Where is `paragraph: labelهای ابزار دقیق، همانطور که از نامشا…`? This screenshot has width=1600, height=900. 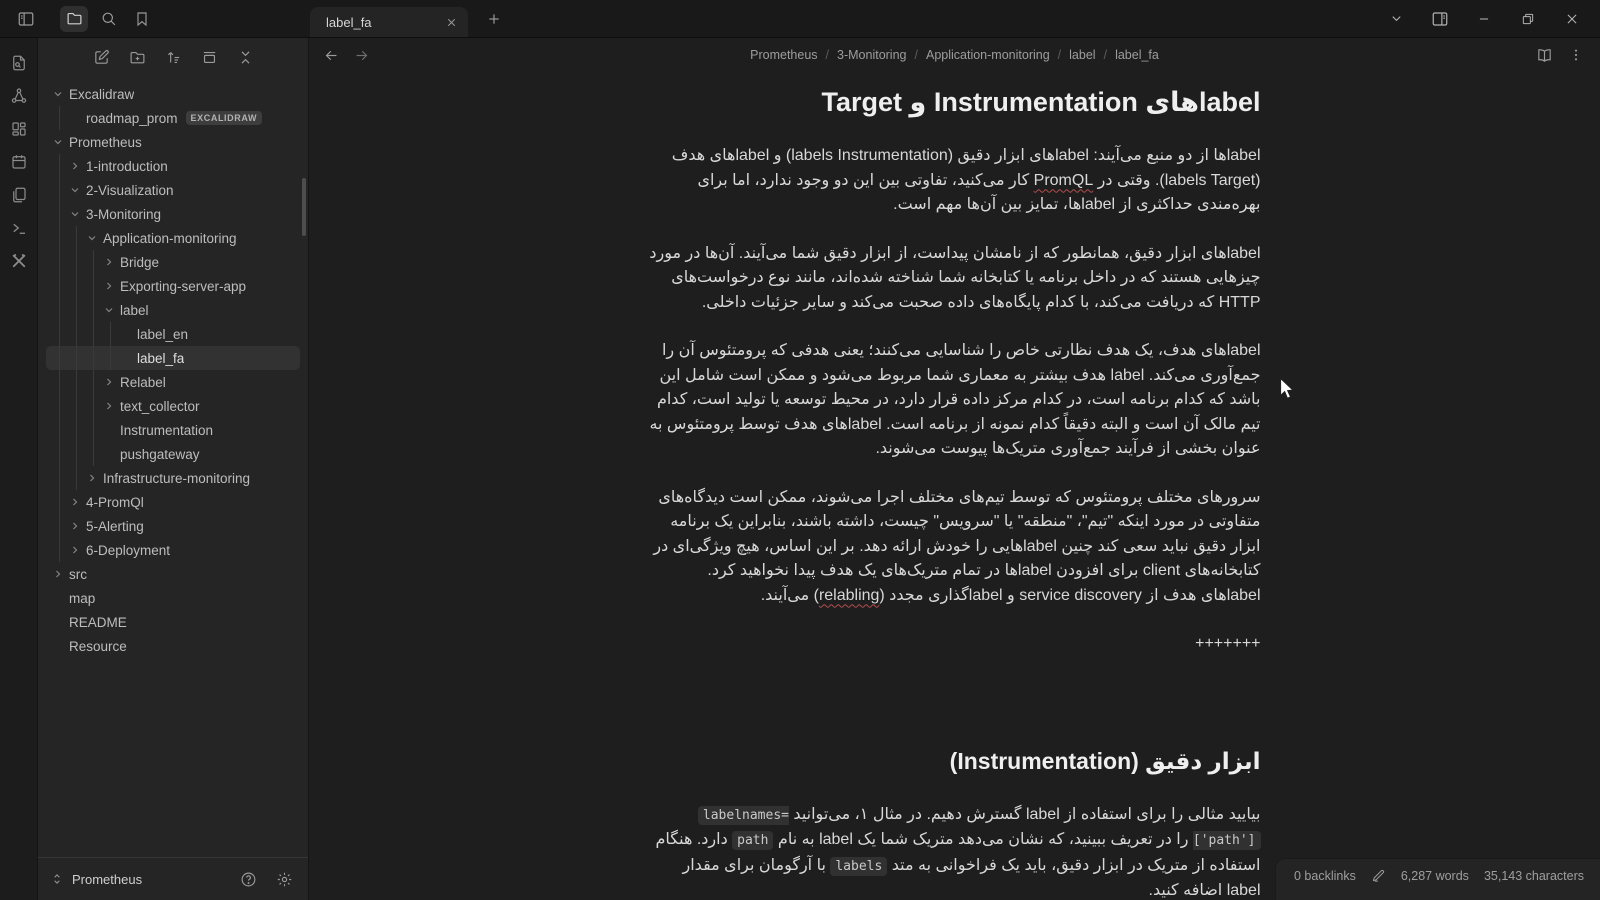 paragraph: labelهای ابزار دقیق، همانطور که از نامشا… is located at coordinates (955, 277).